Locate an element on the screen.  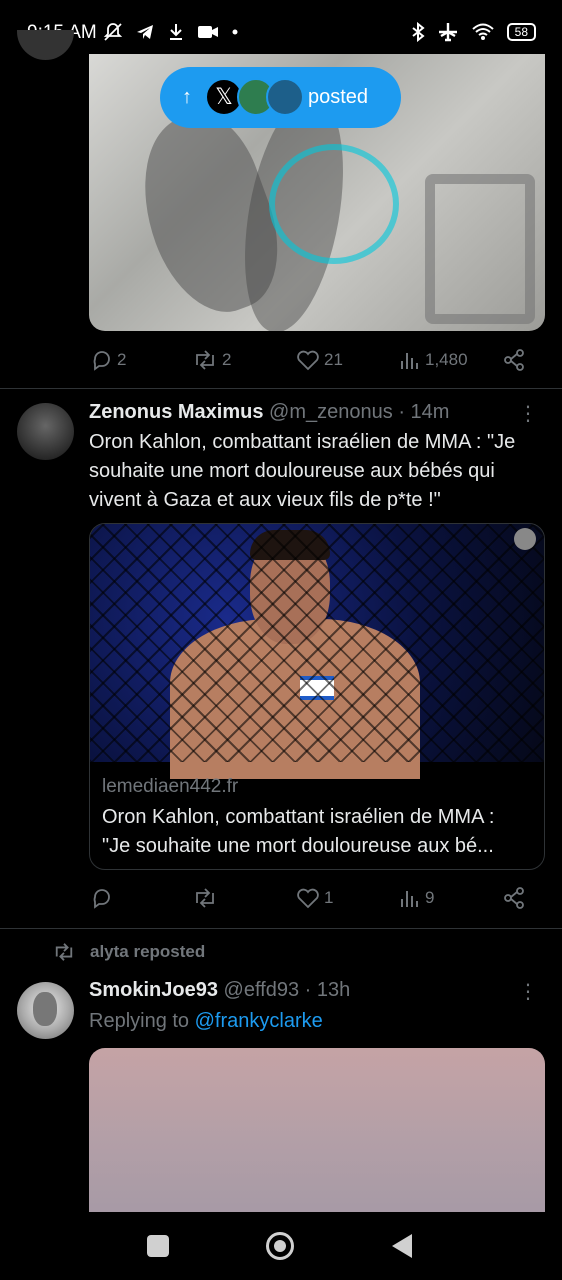
like-button: 21 is located at coordinates (319, 360).